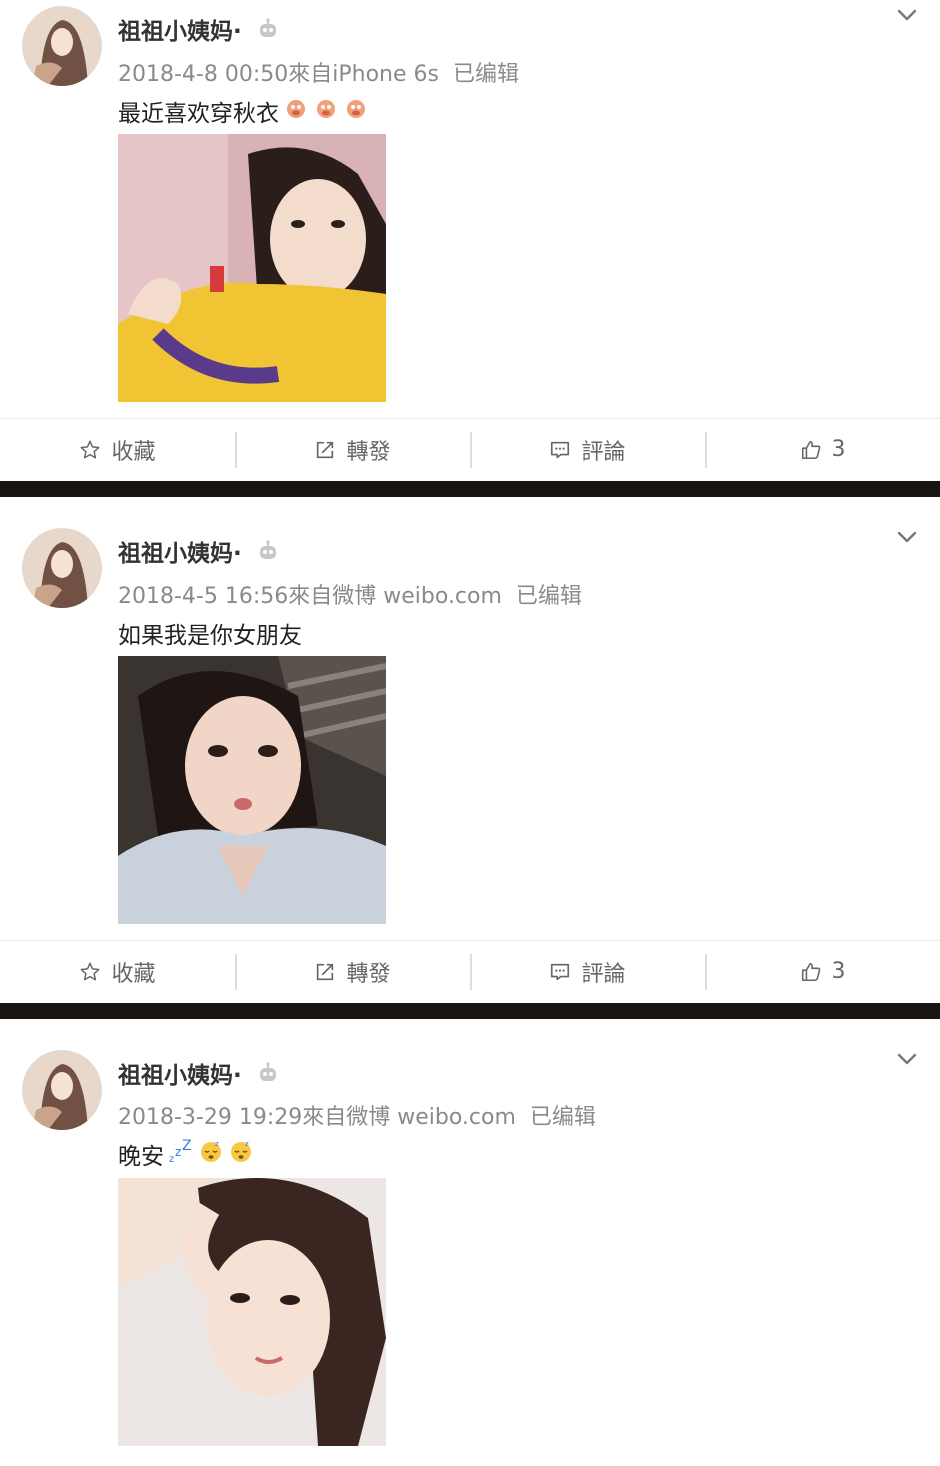  Describe the element at coordinates (141, 1157) in the screenshot. I see `post-text-content: 晚安` at that location.